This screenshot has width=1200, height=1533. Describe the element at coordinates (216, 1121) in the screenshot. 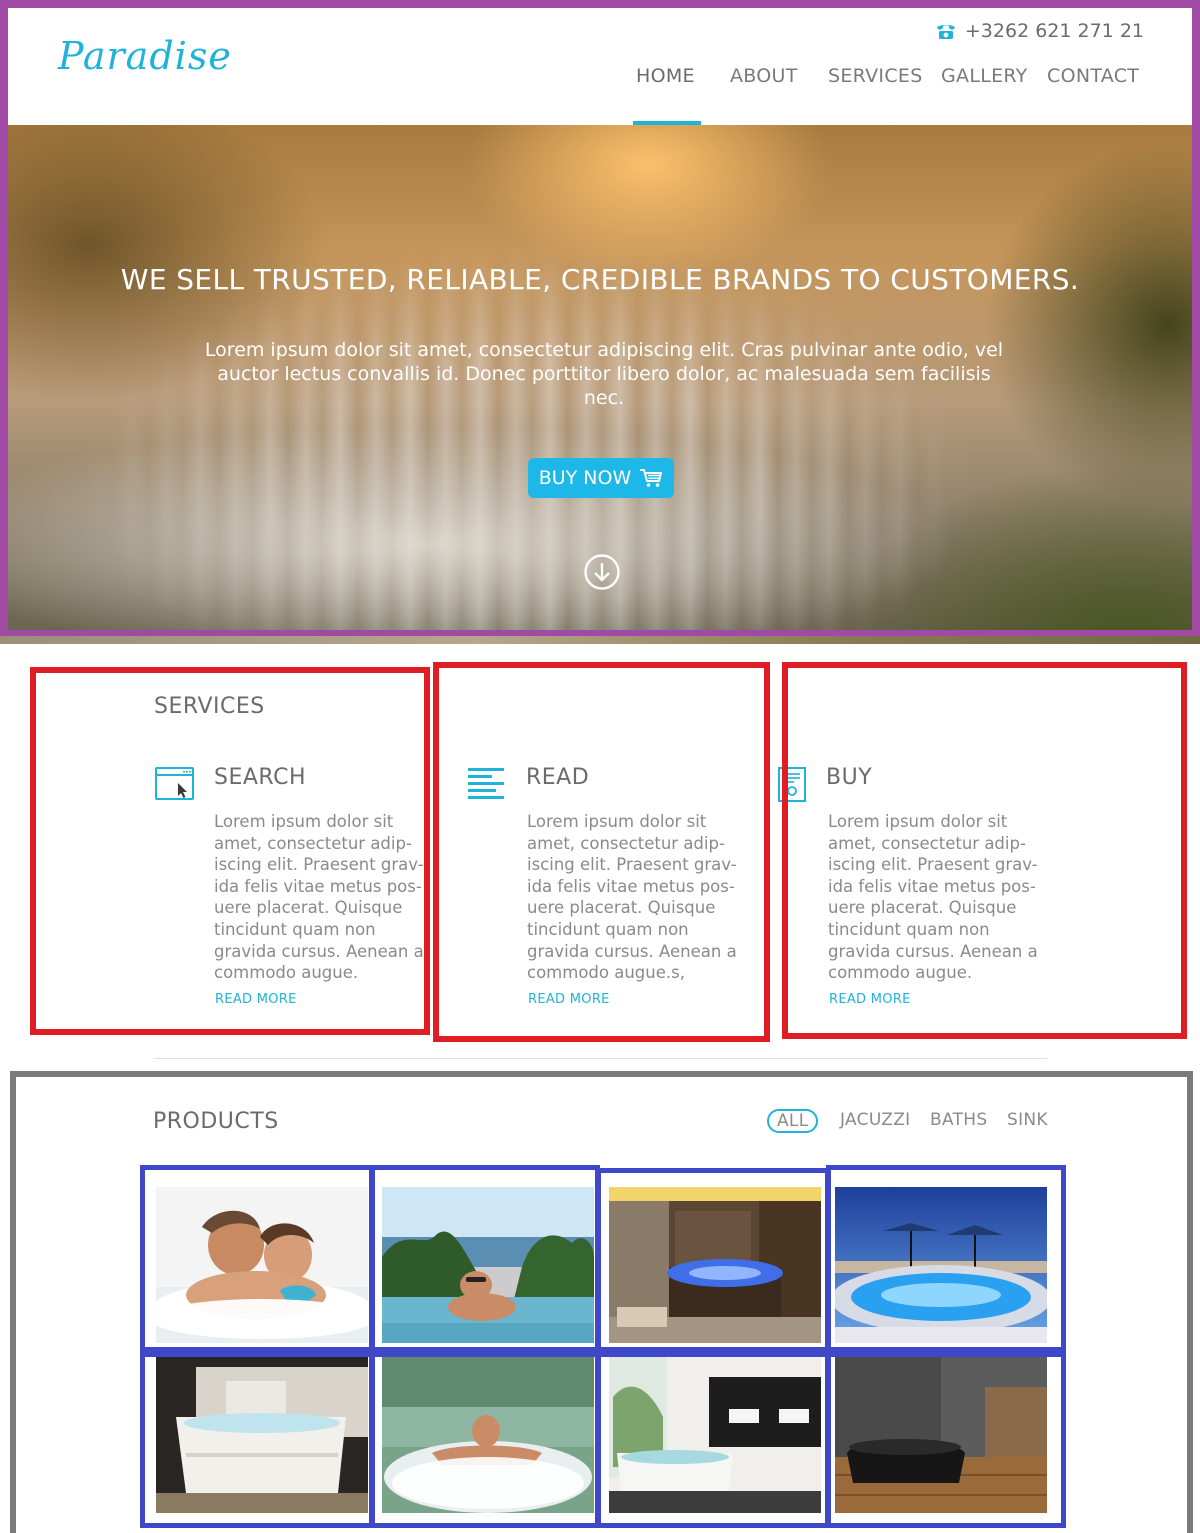

I see `products-title: PRODUCTS` at that location.